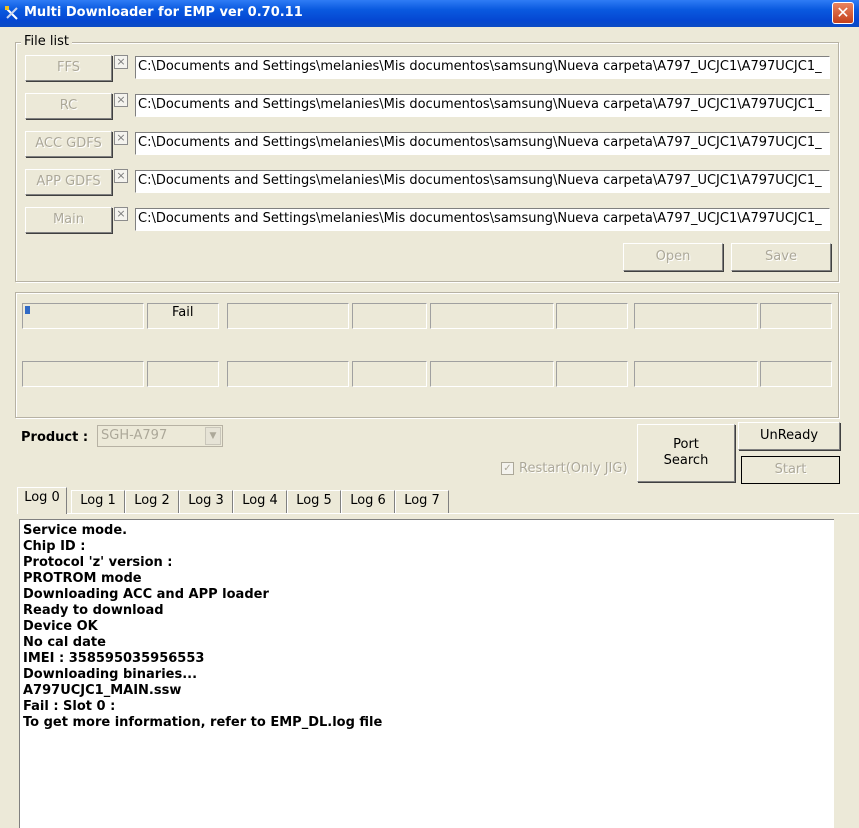 The image size is (859, 828). I want to click on save-button: Save, so click(781, 257).